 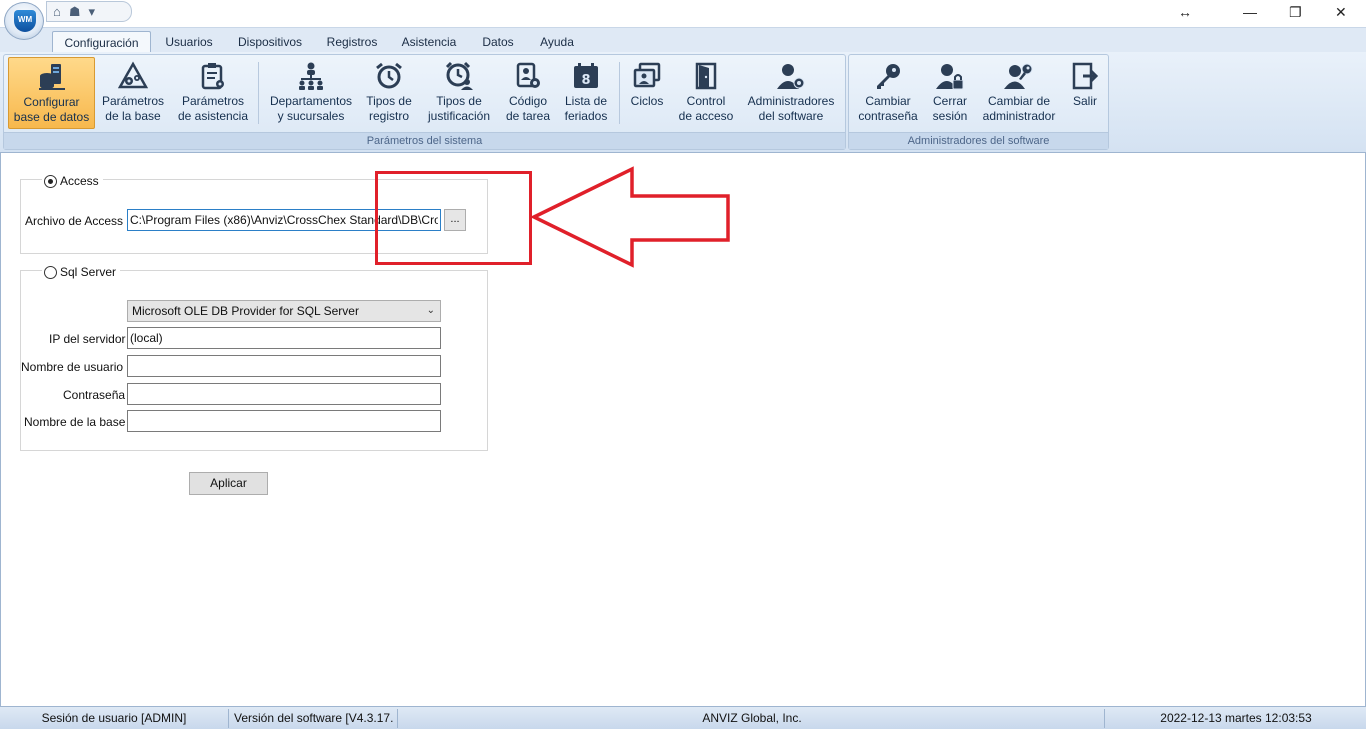 I want to click on button-label: base de datos, so click(x=51, y=117).